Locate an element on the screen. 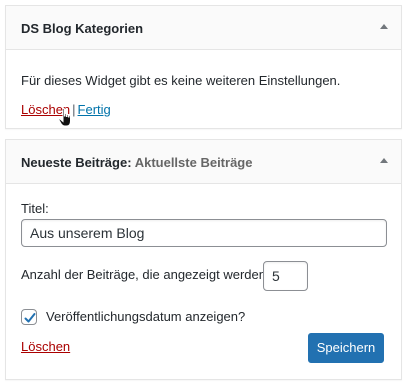 This screenshot has width=409, height=384. save-button: Speichern is located at coordinates (346, 348).